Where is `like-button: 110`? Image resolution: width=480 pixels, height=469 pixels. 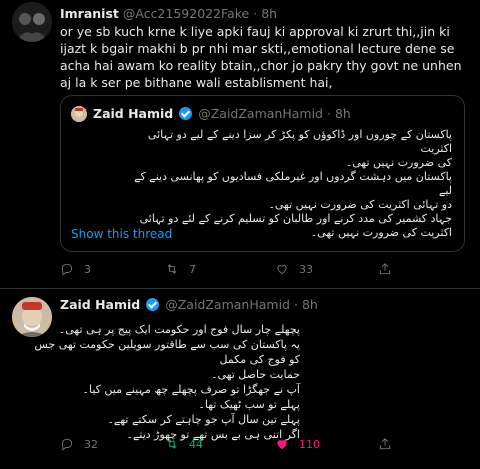 like-button: 110 is located at coordinates (297, 444).